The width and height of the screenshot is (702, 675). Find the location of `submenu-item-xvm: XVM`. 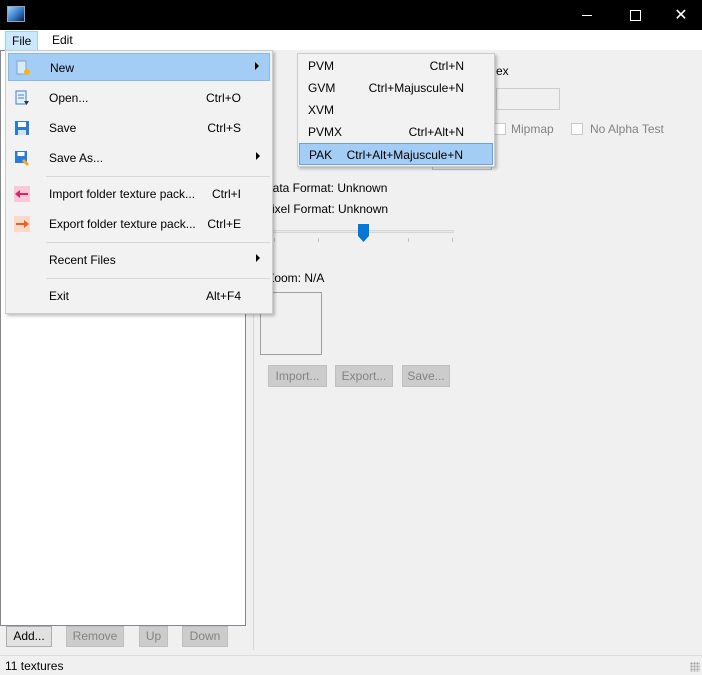

submenu-item-xvm: XVM is located at coordinates (396, 110).